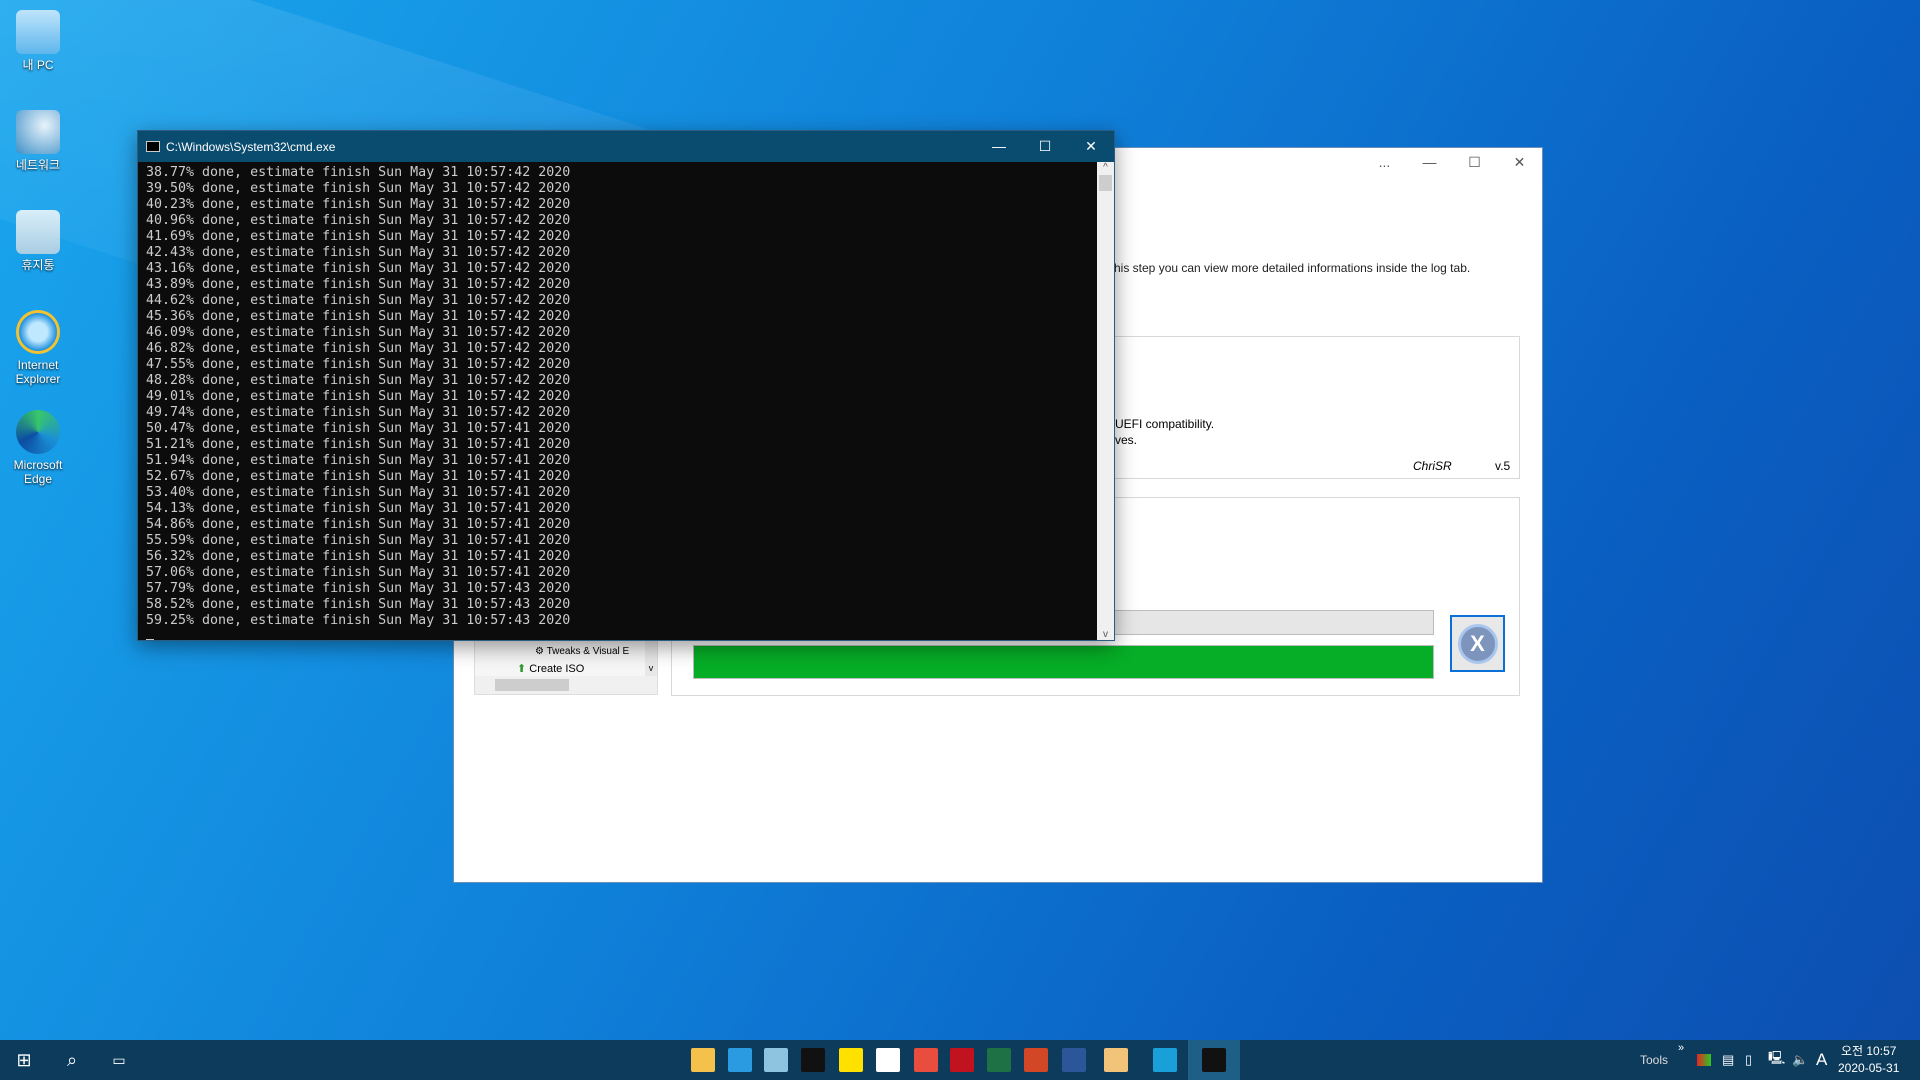 This screenshot has width=1920, height=1080. What do you see at coordinates (1503, 466) in the screenshot?
I see `version-label: v.5` at bounding box center [1503, 466].